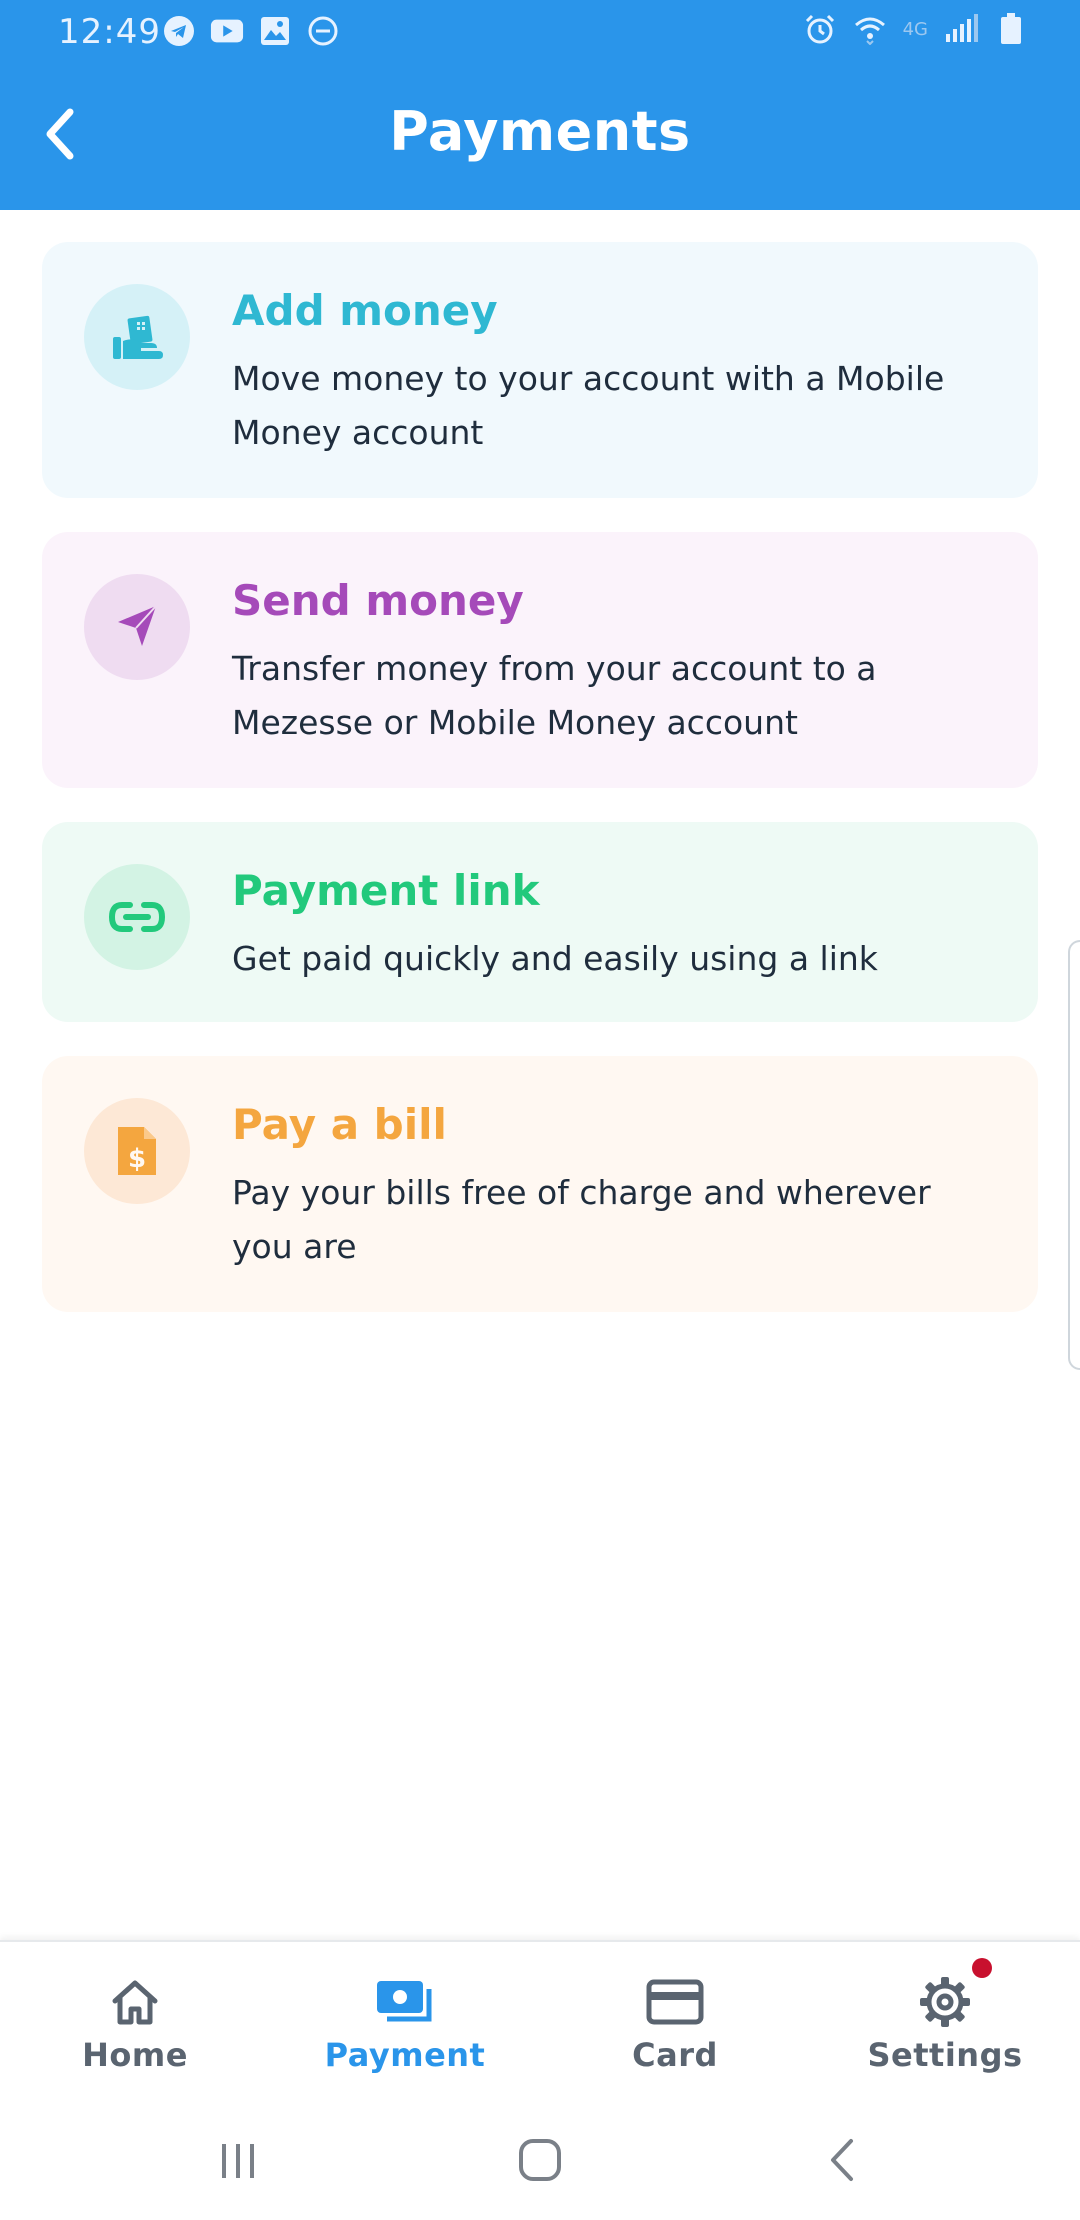 The height and width of the screenshot is (2220, 1080). Describe the element at coordinates (982, 1968) in the screenshot. I see `notification-badge` at that location.